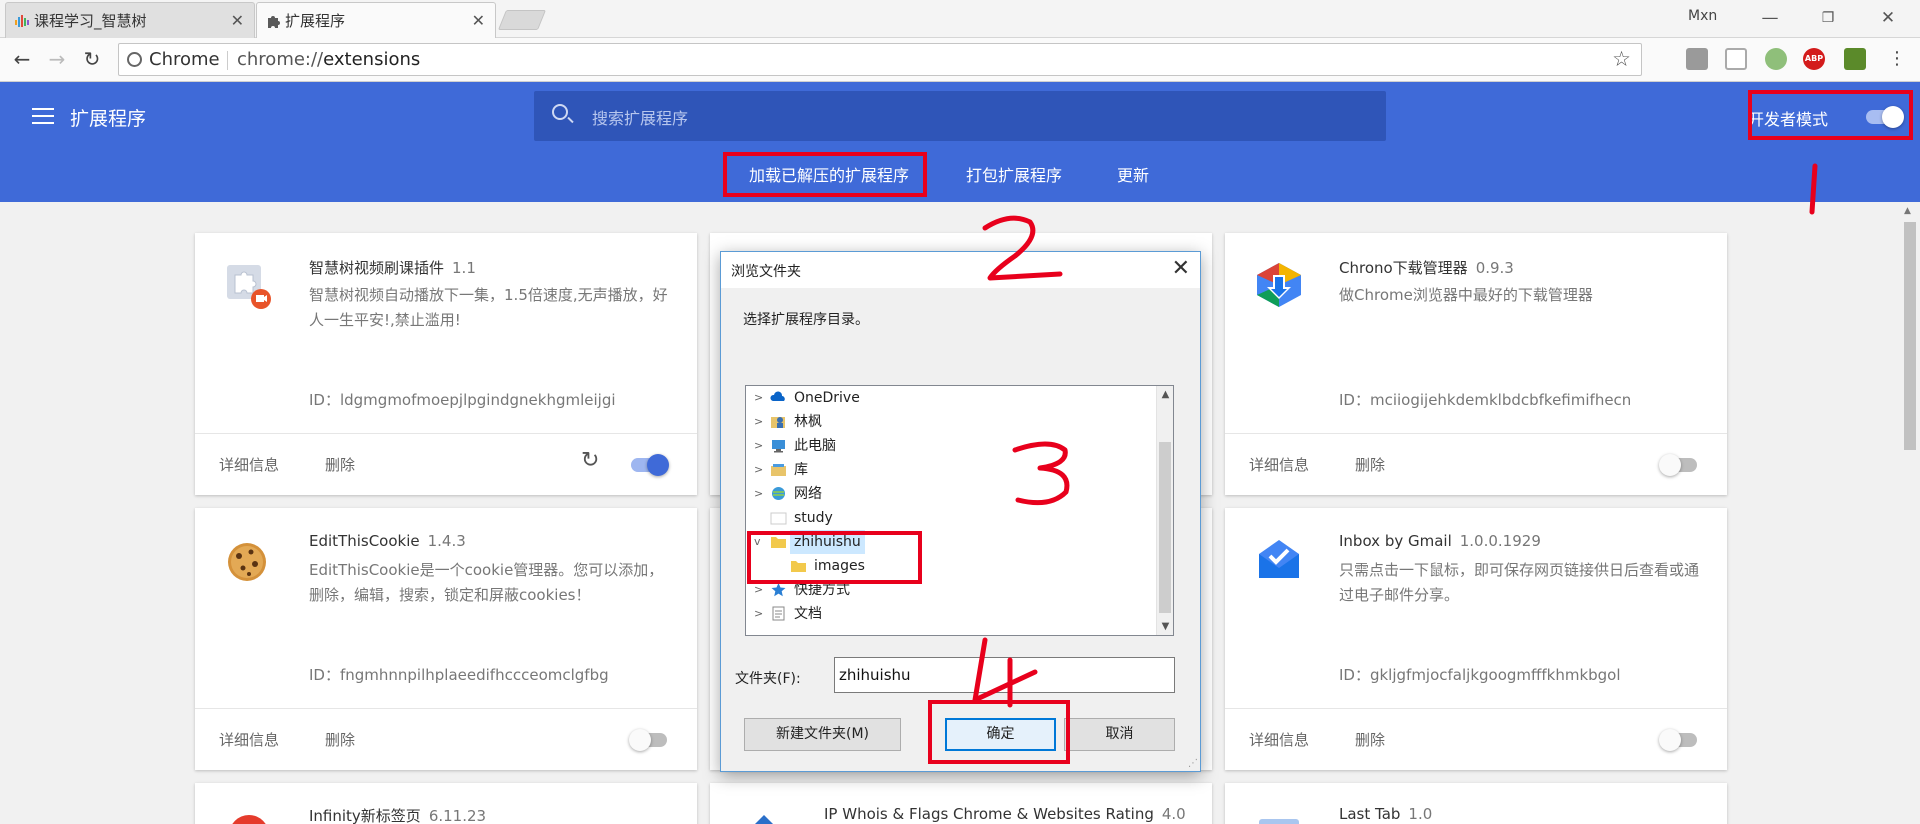  What do you see at coordinates (1004, 675) in the screenshot?
I see `folder-field` at bounding box center [1004, 675].